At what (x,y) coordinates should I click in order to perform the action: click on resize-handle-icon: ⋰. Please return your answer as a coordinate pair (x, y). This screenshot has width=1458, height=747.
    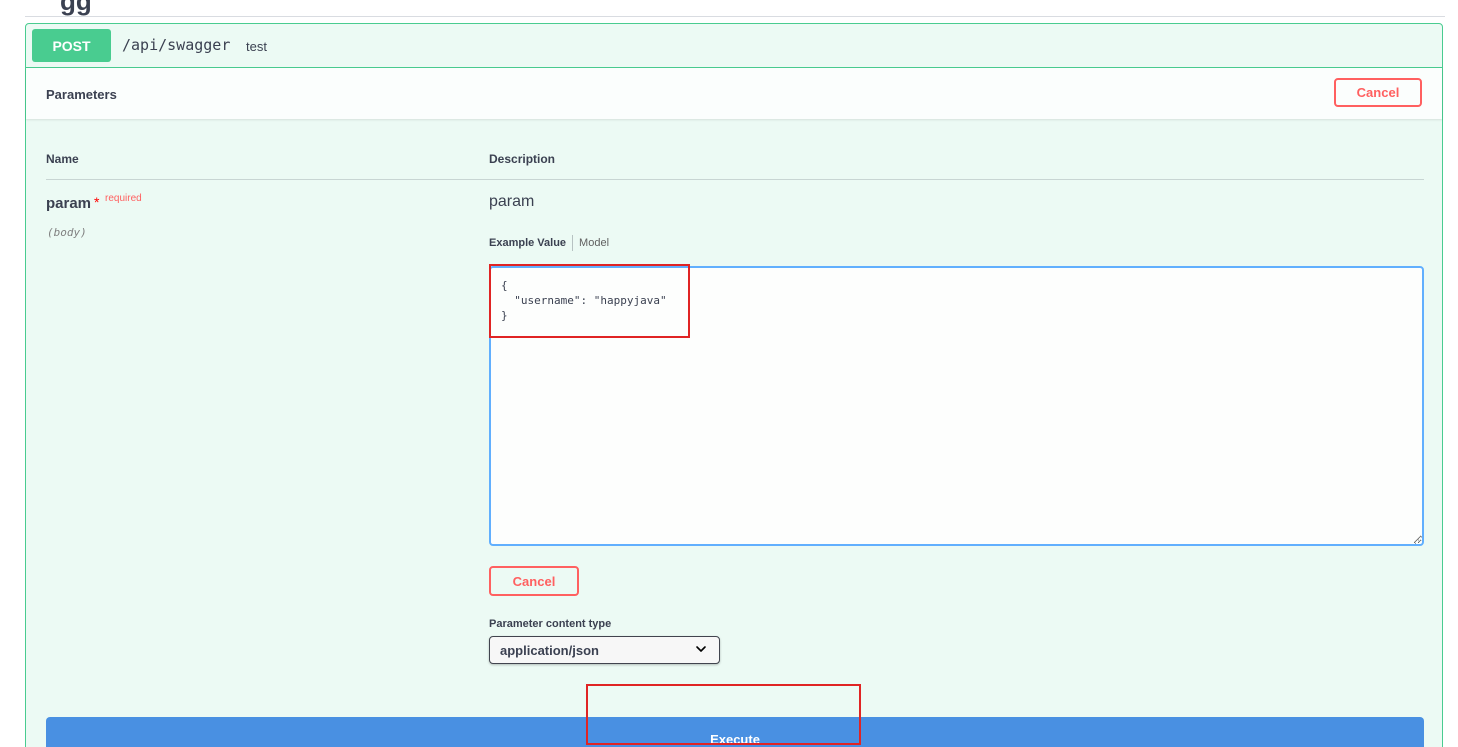
    Looking at the image, I should click on (1418, 540).